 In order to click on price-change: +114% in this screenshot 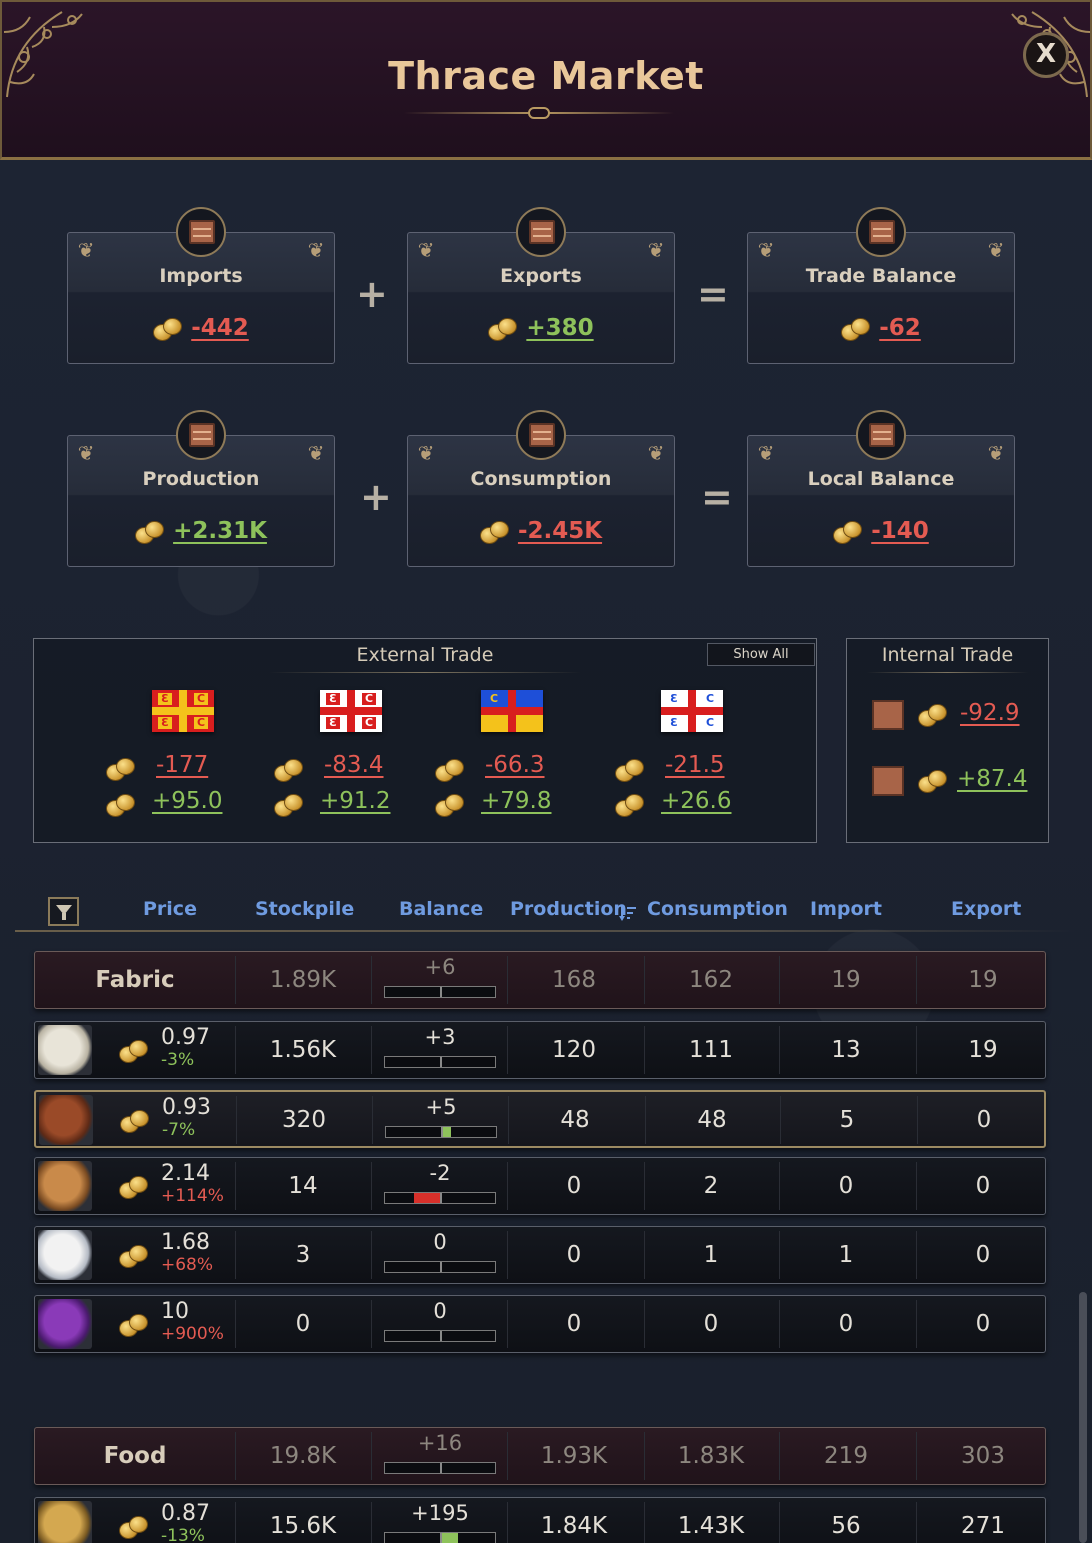, I will do `click(192, 1196)`.